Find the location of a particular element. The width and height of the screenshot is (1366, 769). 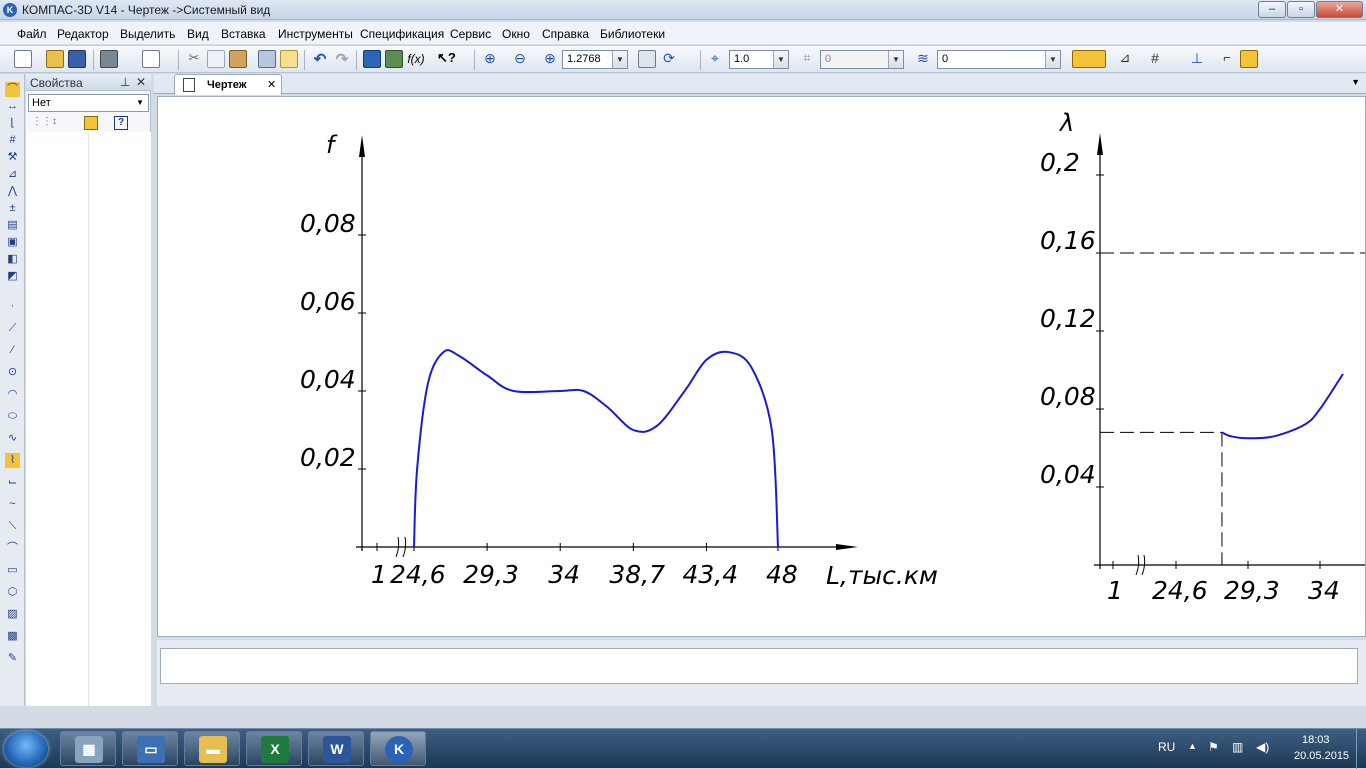

save-icon is located at coordinates (77, 59).